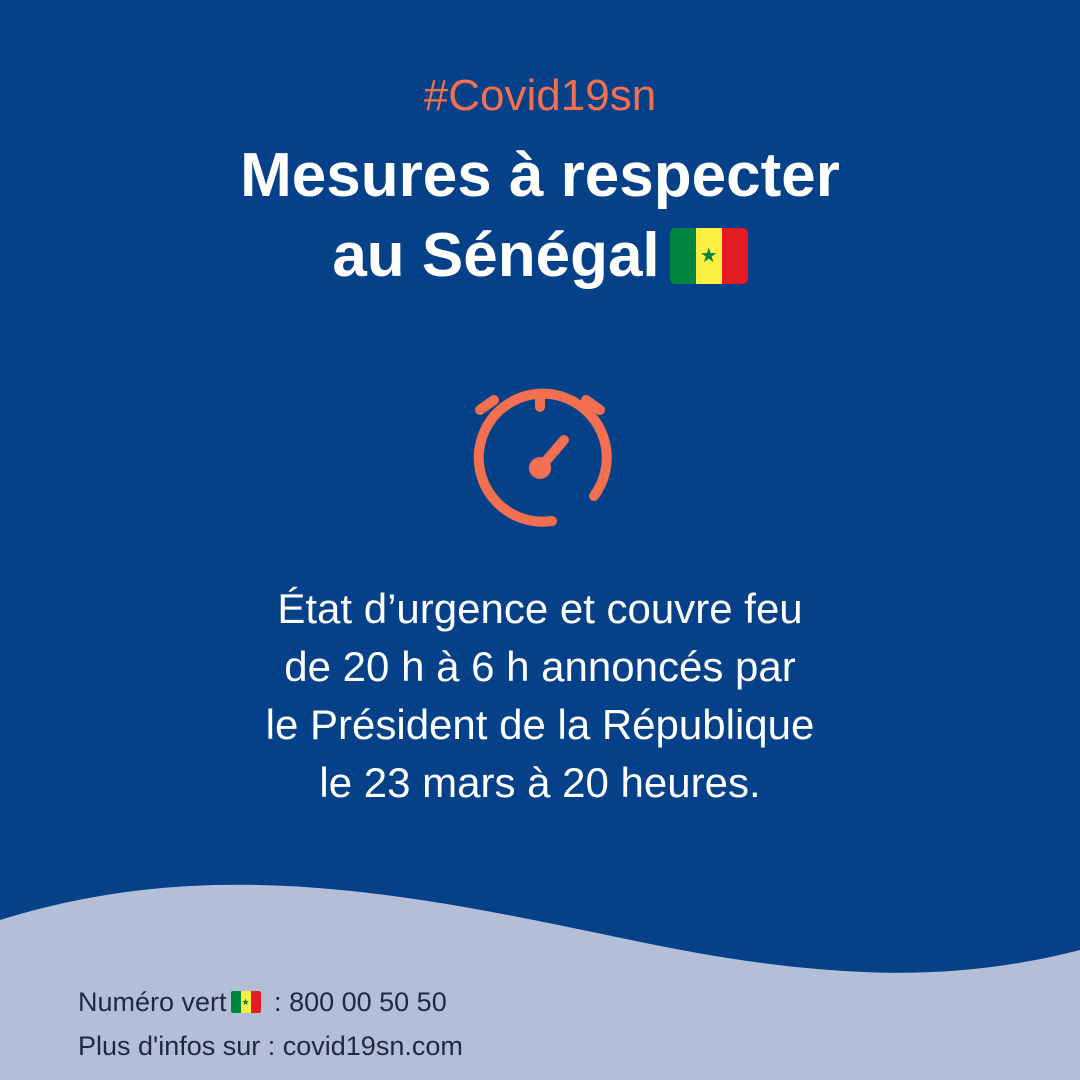 The image size is (1080, 1080). What do you see at coordinates (496, 255) in the screenshot?
I see `title-line-2: au Sénégal` at bounding box center [496, 255].